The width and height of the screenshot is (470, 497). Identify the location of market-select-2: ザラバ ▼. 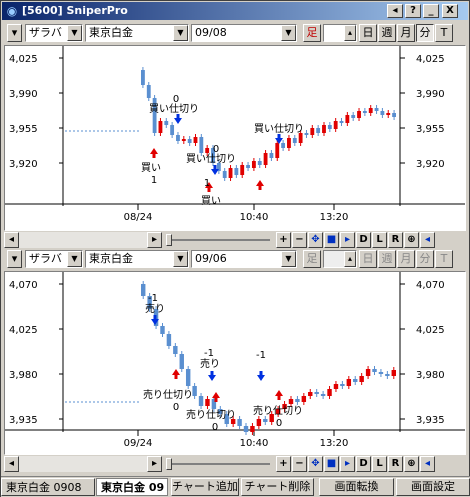
(54, 259).